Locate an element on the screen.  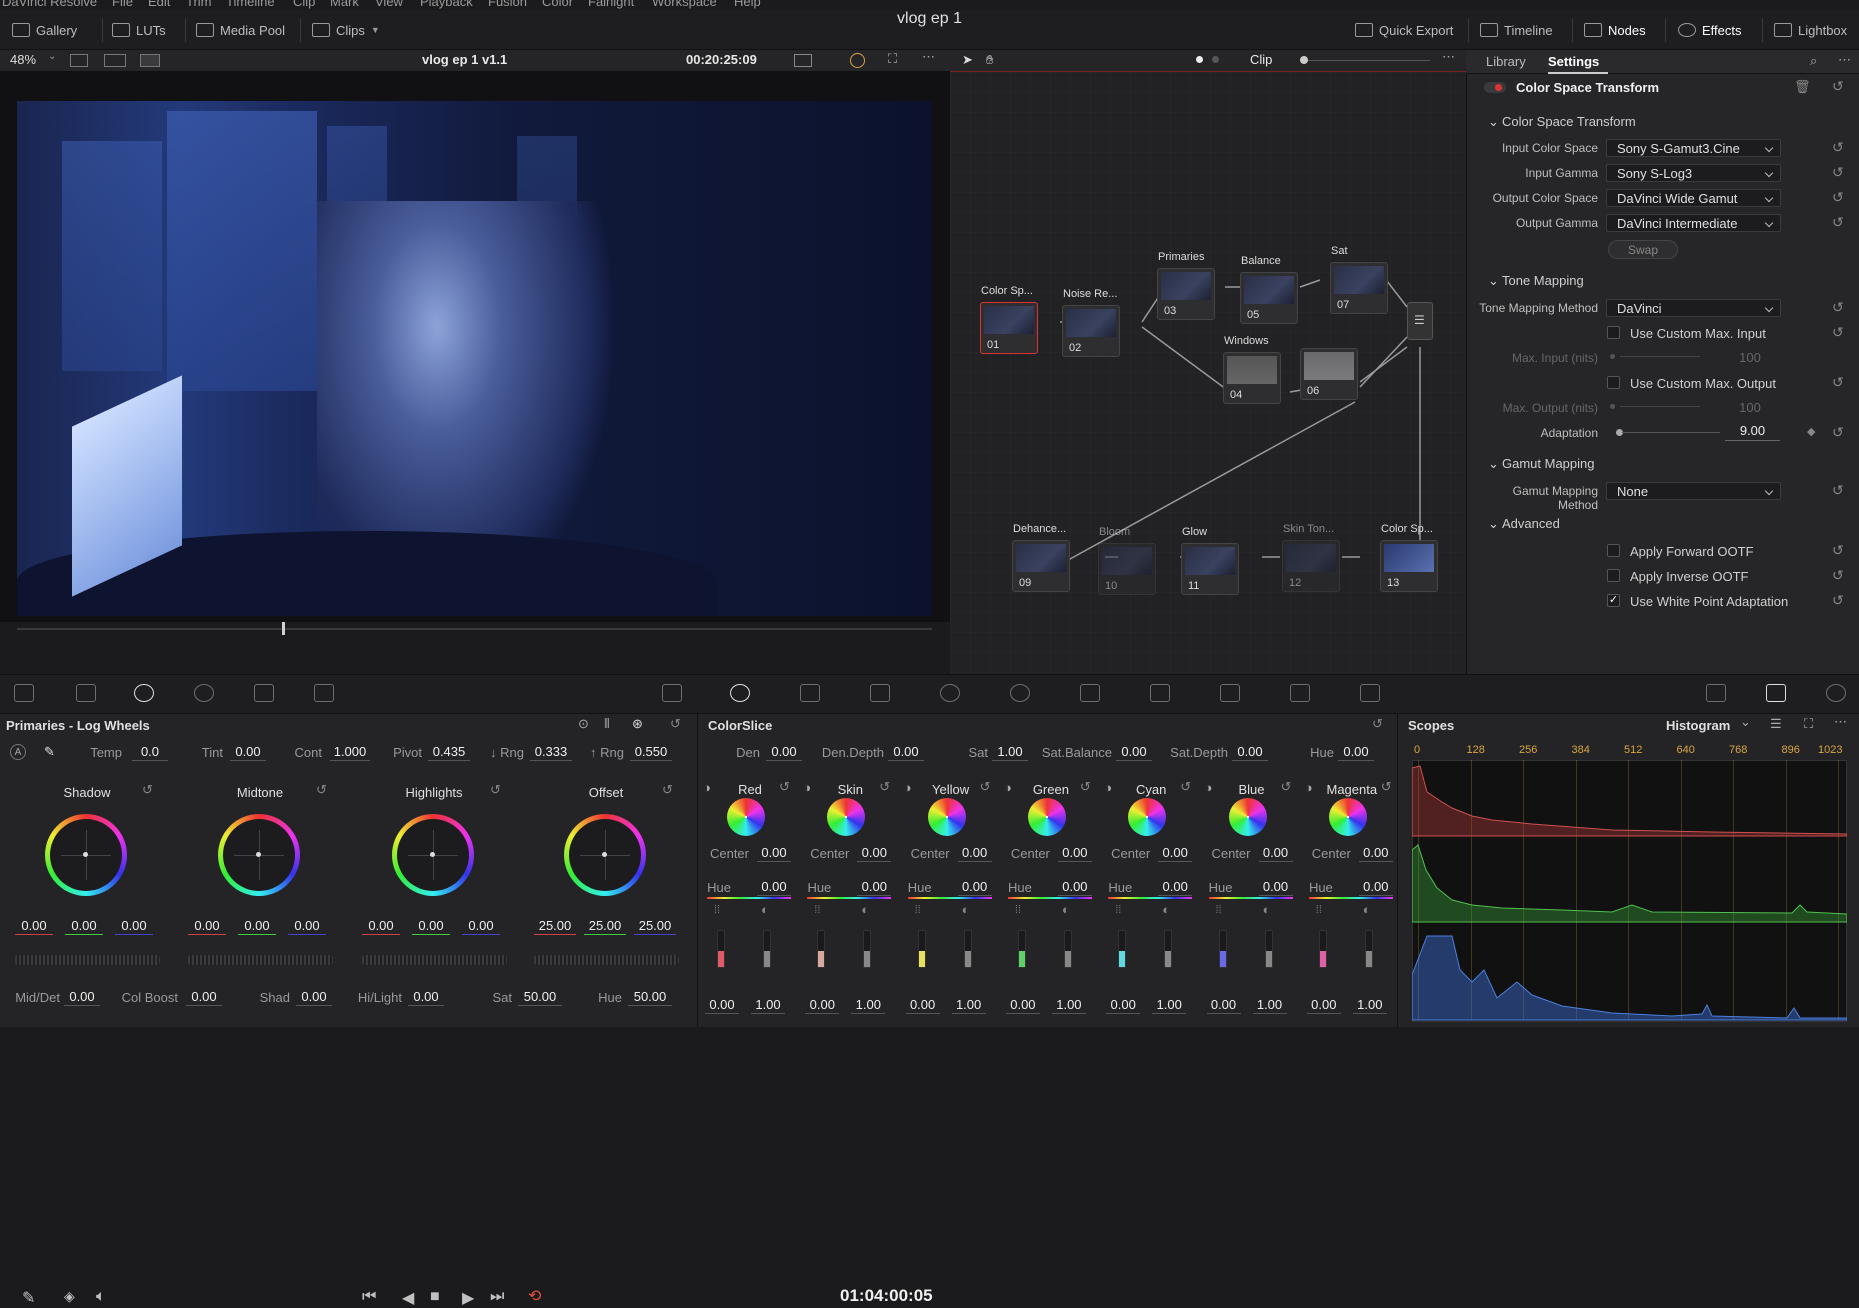
inverse-ootf-checkbox is located at coordinates (1613, 575).